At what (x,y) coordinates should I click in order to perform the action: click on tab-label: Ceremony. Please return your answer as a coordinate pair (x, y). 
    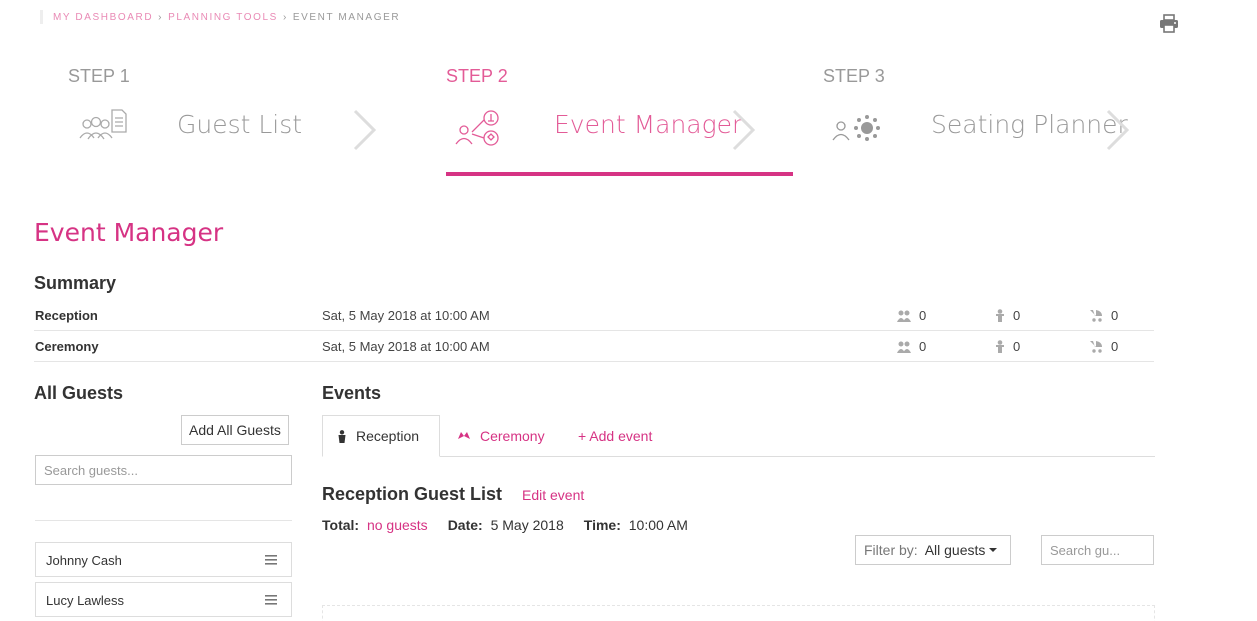
    Looking at the image, I should click on (512, 436).